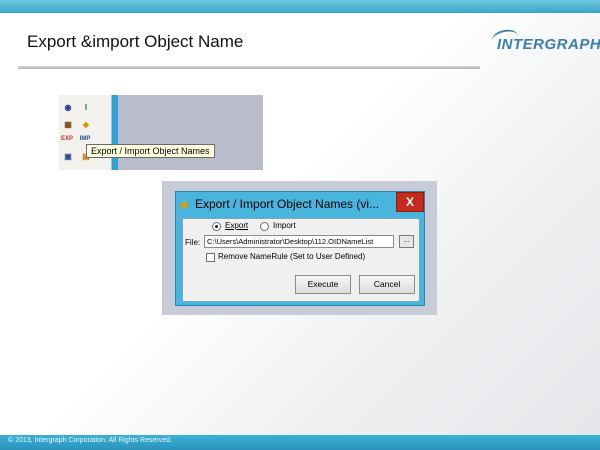  Describe the element at coordinates (68, 124) in the screenshot. I see `fill-icon: ▦` at that location.